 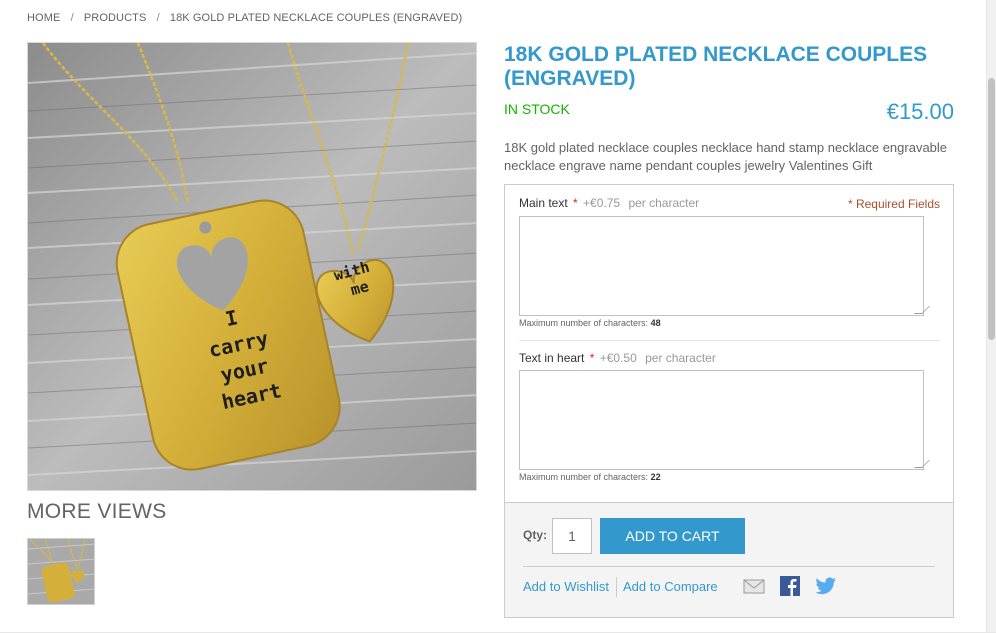 I want to click on main-text-max-label: Maximum number of characters:, so click(x=584, y=323).